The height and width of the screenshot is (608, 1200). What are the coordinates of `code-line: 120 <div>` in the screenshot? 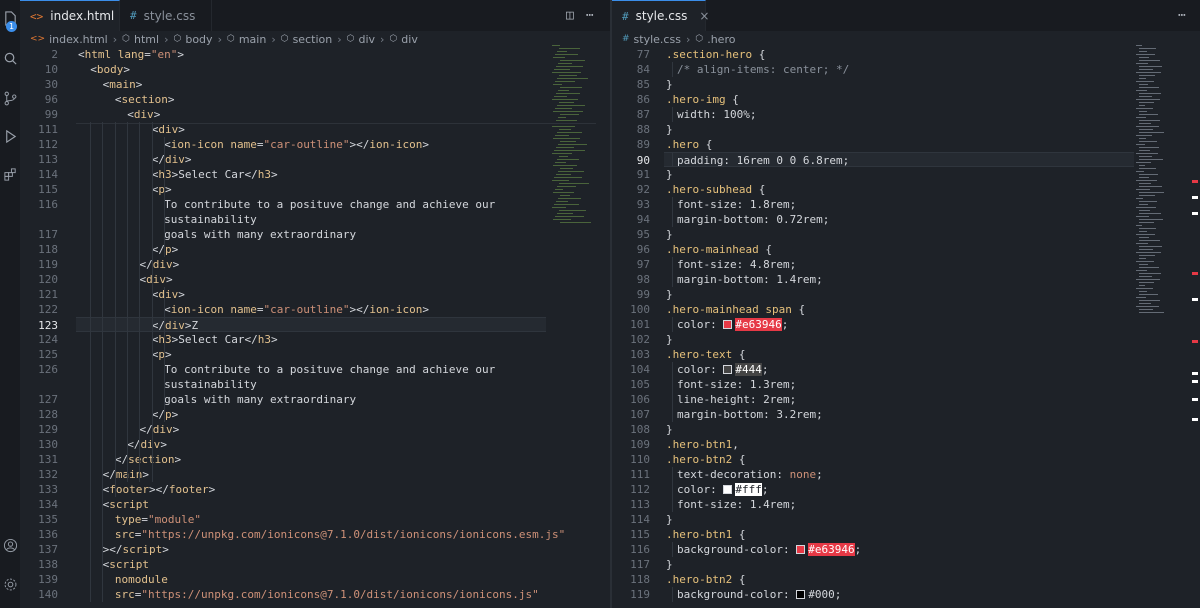 It's located at (315, 279).